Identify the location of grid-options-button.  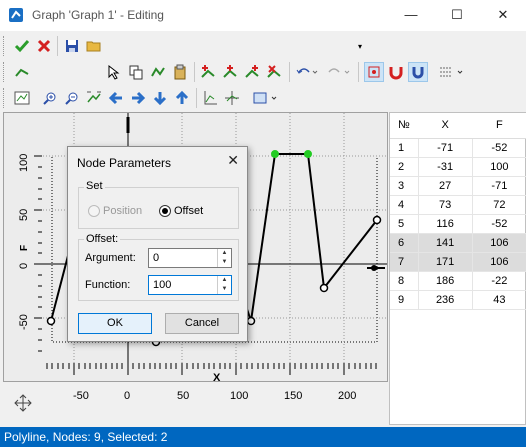
(451, 72).